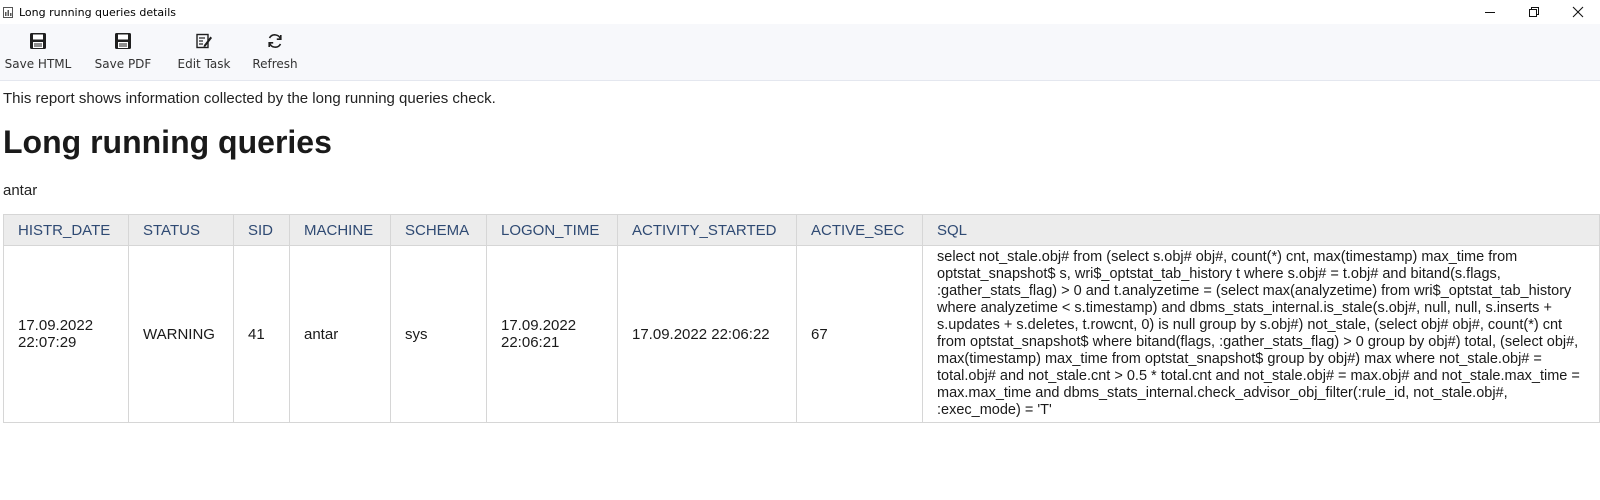 The height and width of the screenshot is (500, 1600). Describe the element at coordinates (123, 64) in the screenshot. I see `save-pdf-label: Save PDF` at that location.